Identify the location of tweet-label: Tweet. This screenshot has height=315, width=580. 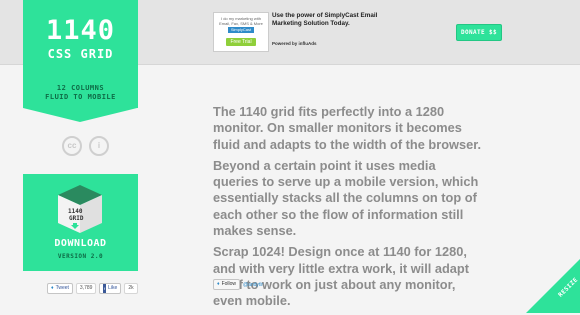
(62, 287).